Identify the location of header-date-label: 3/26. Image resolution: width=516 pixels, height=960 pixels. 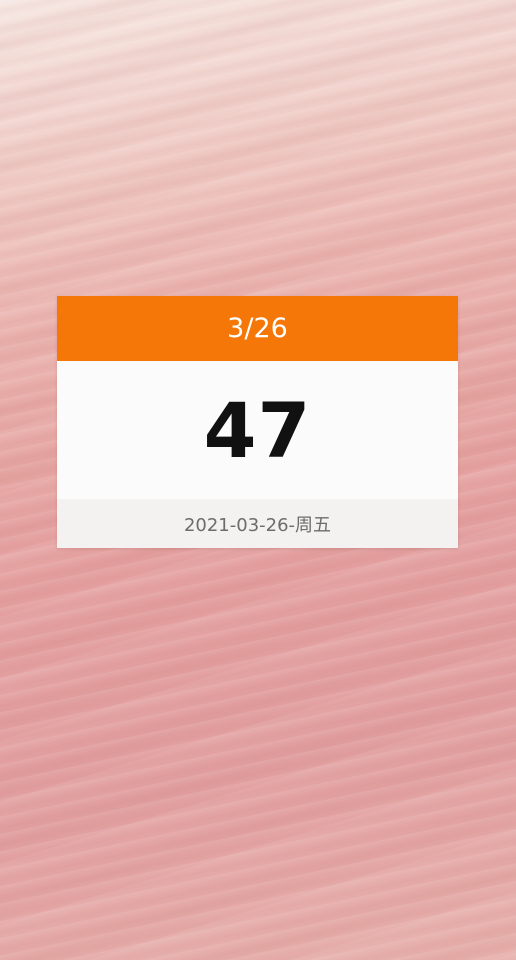
(257, 328).